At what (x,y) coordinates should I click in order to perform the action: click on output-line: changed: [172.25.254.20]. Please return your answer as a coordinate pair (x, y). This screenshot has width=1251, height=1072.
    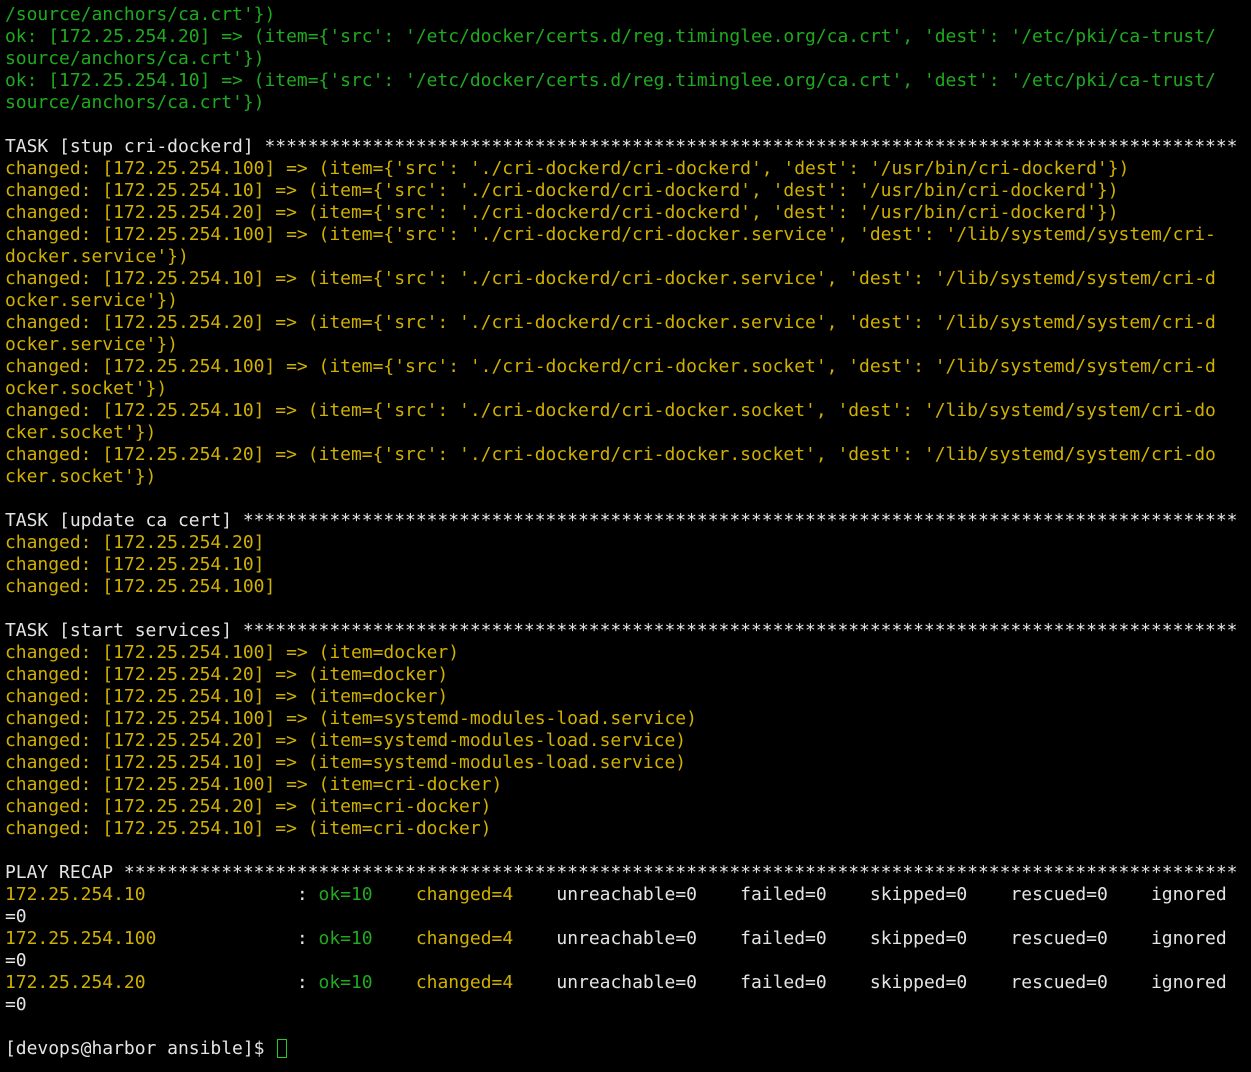
    Looking at the image, I should click on (135, 542).